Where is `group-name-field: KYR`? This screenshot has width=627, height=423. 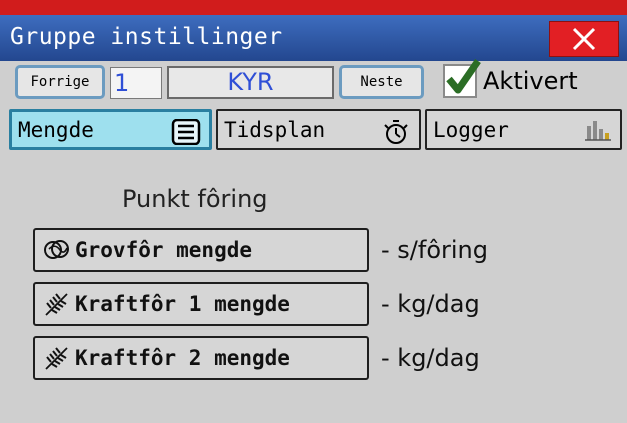 group-name-field: KYR is located at coordinates (250, 82).